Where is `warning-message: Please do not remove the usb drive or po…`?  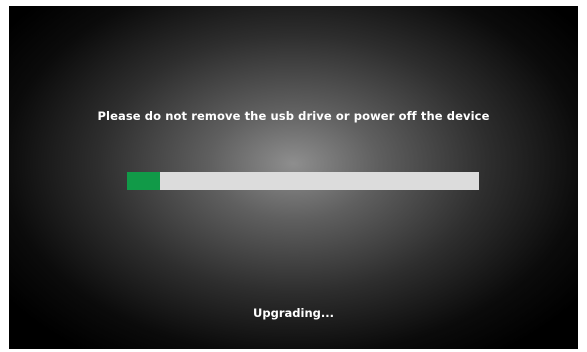
warning-message: Please do not remove the usb drive or po… is located at coordinates (293, 116).